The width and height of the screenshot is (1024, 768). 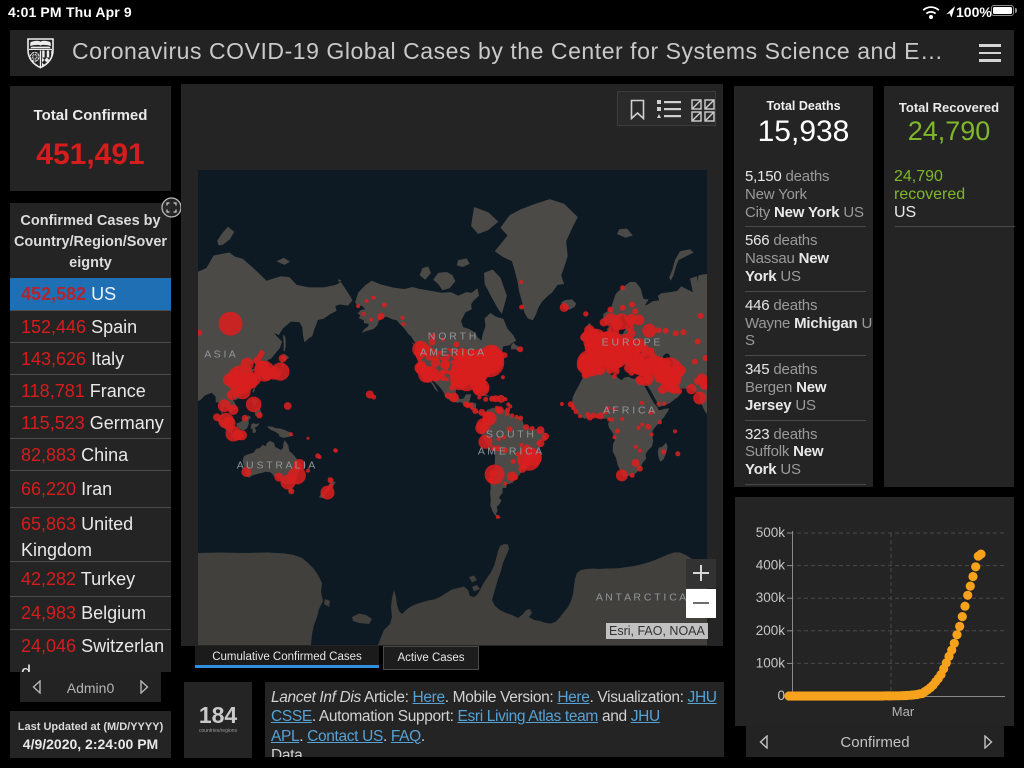 What do you see at coordinates (641, 598) in the screenshot?
I see `svg-text: A N T A R C T I C A` at bounding box center [641, 598].